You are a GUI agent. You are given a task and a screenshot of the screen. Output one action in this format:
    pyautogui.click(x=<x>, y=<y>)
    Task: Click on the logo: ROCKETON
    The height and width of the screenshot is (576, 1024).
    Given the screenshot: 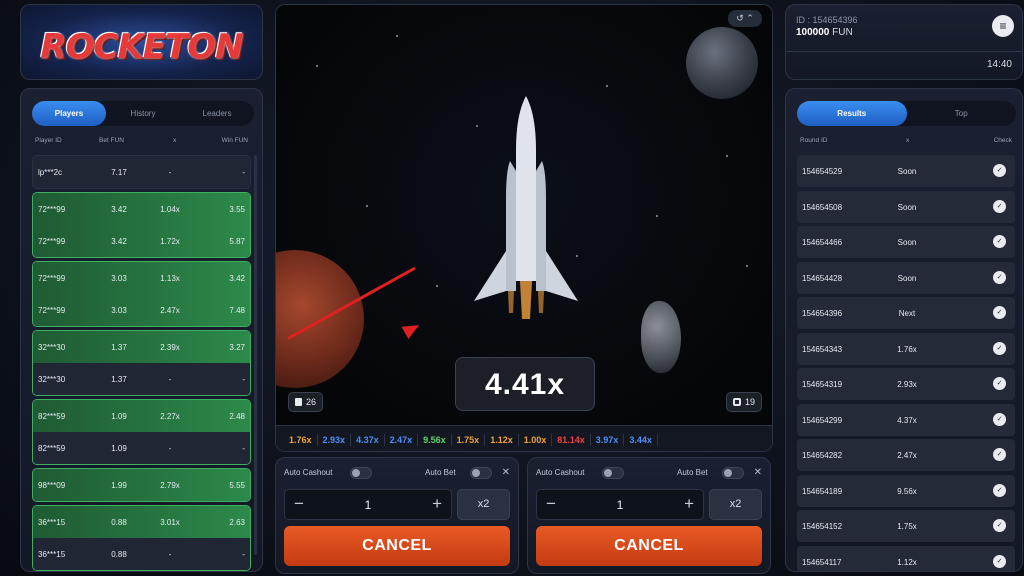 What is the action you would take?
    pyautogui.click(x=141, y=47)
    